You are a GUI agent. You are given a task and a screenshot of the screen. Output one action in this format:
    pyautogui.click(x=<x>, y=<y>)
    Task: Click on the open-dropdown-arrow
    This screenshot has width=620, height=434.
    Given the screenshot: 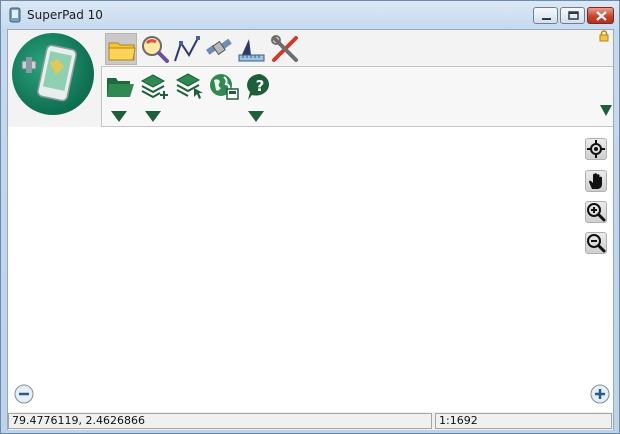 What is the action you would take?
    pyautogui.click(x=119, y=116)
    